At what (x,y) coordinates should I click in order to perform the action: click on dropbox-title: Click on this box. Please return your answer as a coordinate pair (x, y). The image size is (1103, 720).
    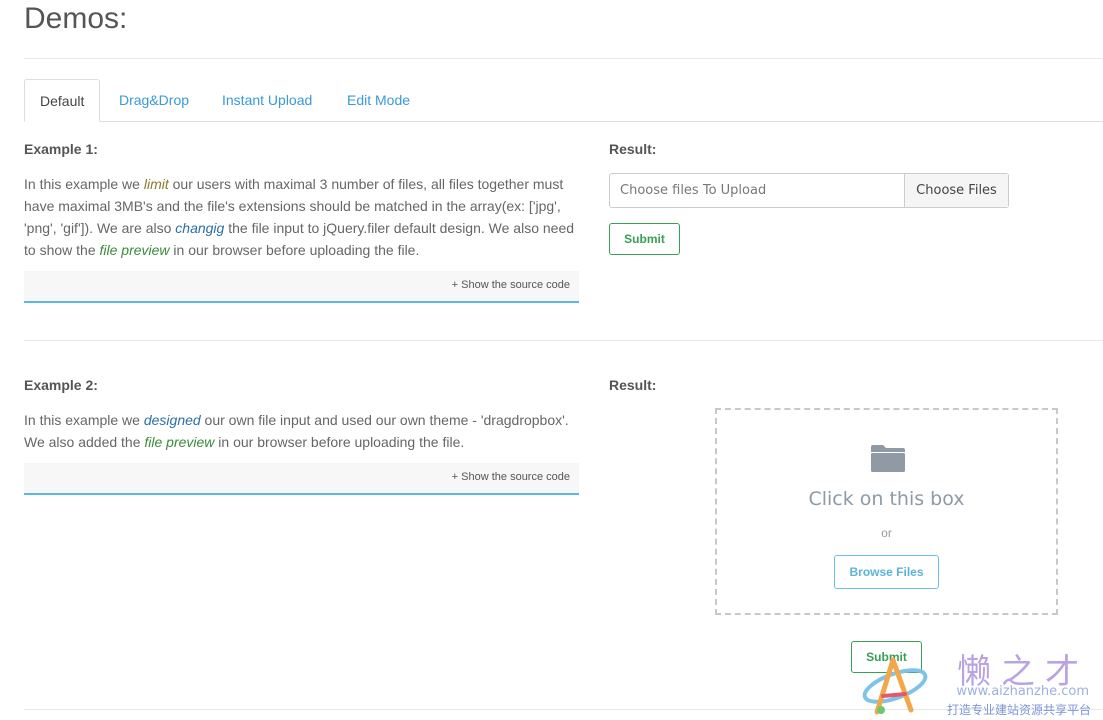
    Looking at the image, I should click on (886, 499).